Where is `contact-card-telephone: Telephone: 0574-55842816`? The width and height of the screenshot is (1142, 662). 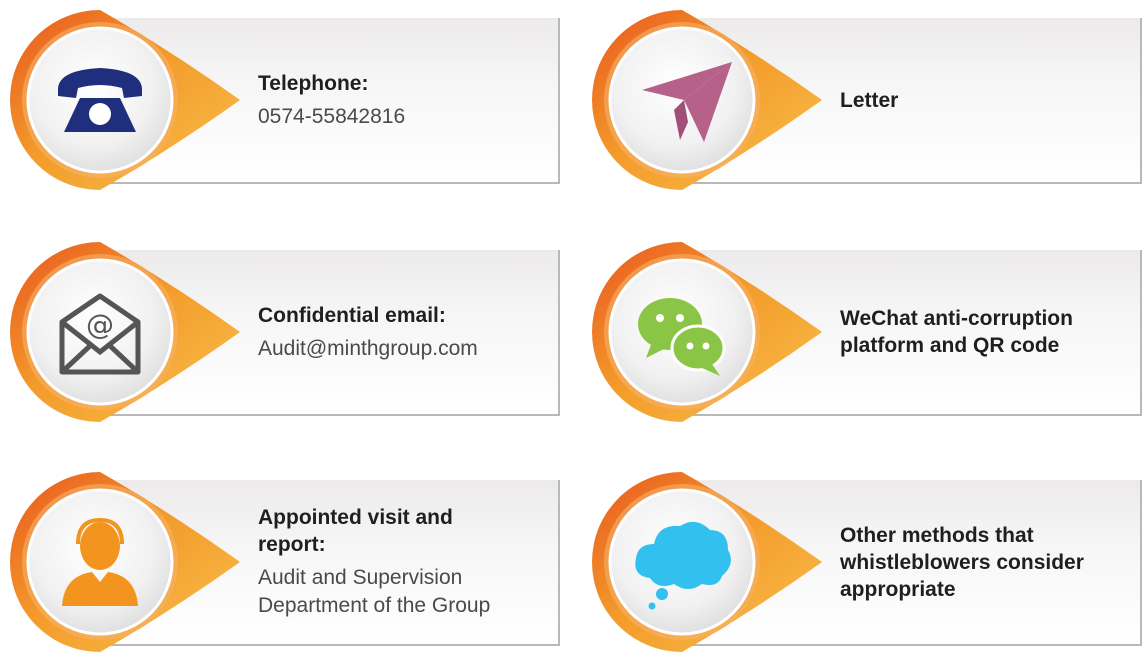
contact-card-telephone: Telephone: 0574-55842816 is located at coordinates (280, 95).